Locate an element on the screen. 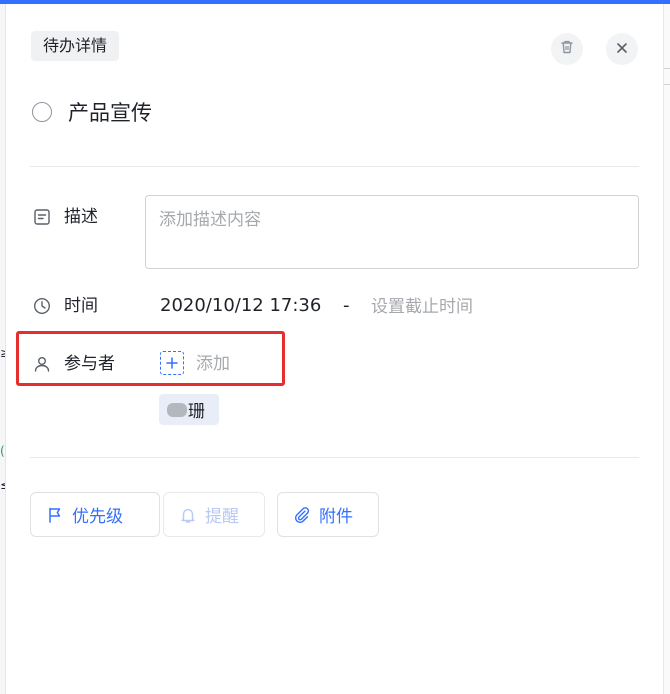 This screenshot has height=694, width=670. participant-chip: 珊 is located at coordinates (189, 409).